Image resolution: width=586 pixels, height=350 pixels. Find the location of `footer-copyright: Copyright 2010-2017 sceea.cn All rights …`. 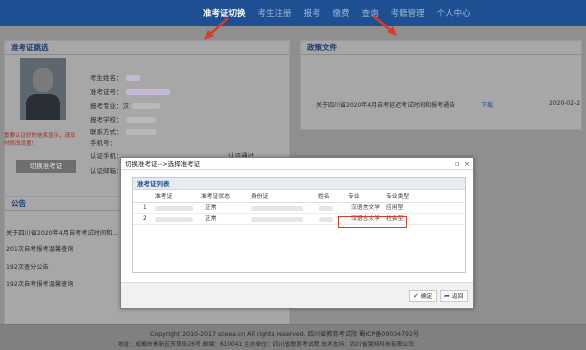

footer-copyright: Copyright 2010-2017 sceea.cn All rights … is located at coordinates (285, 334).